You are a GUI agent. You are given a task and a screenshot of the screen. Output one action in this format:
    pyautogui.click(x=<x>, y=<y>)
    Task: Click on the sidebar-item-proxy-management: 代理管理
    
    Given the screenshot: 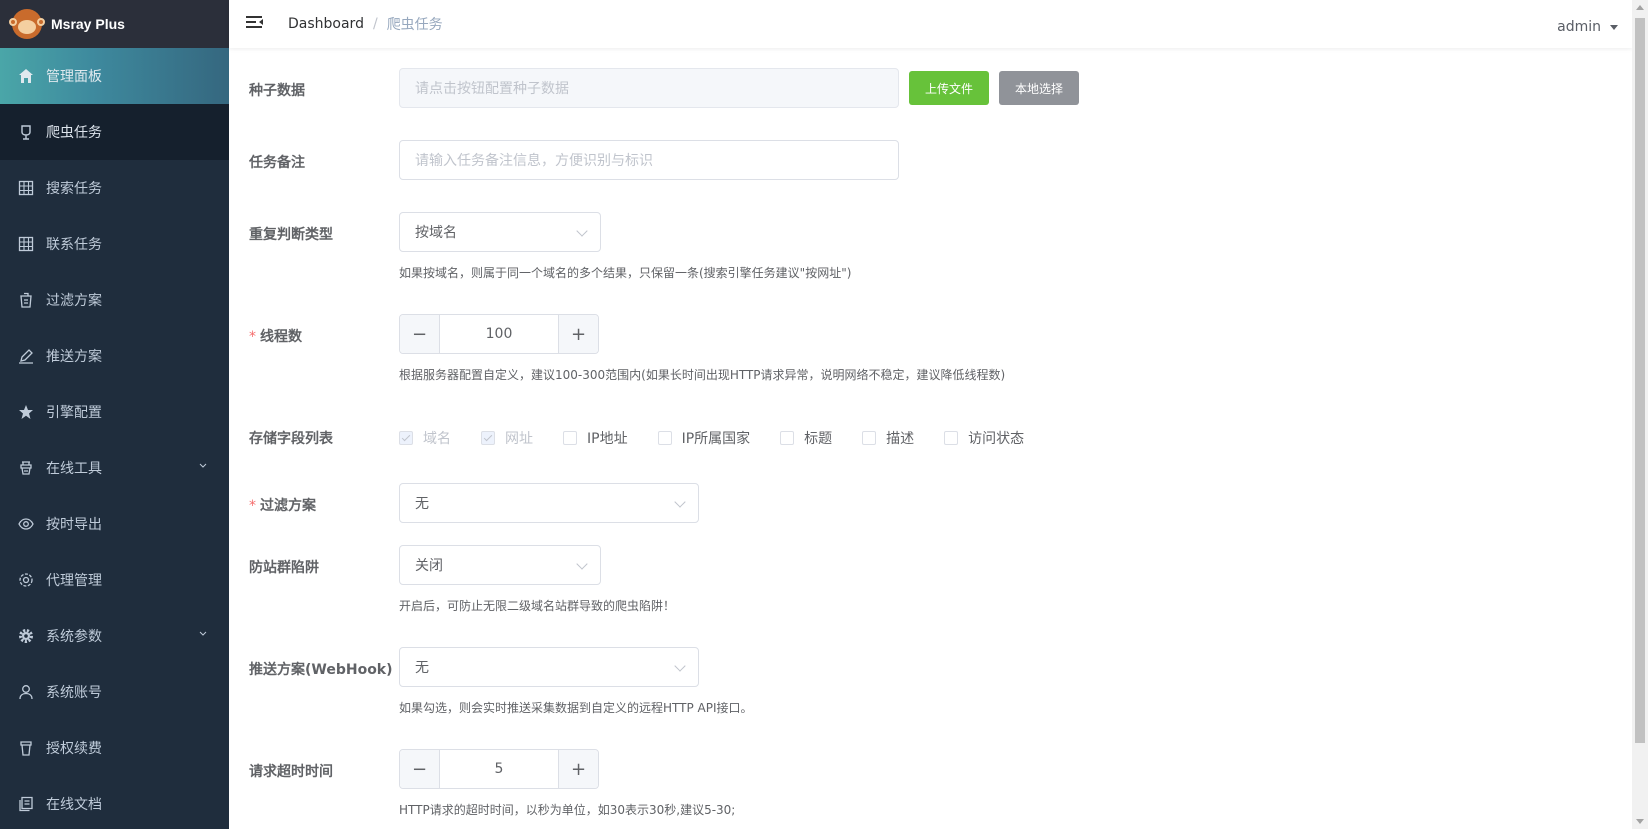 What is the action you would take?
    pyautogui.click(x=114, y=580)
    